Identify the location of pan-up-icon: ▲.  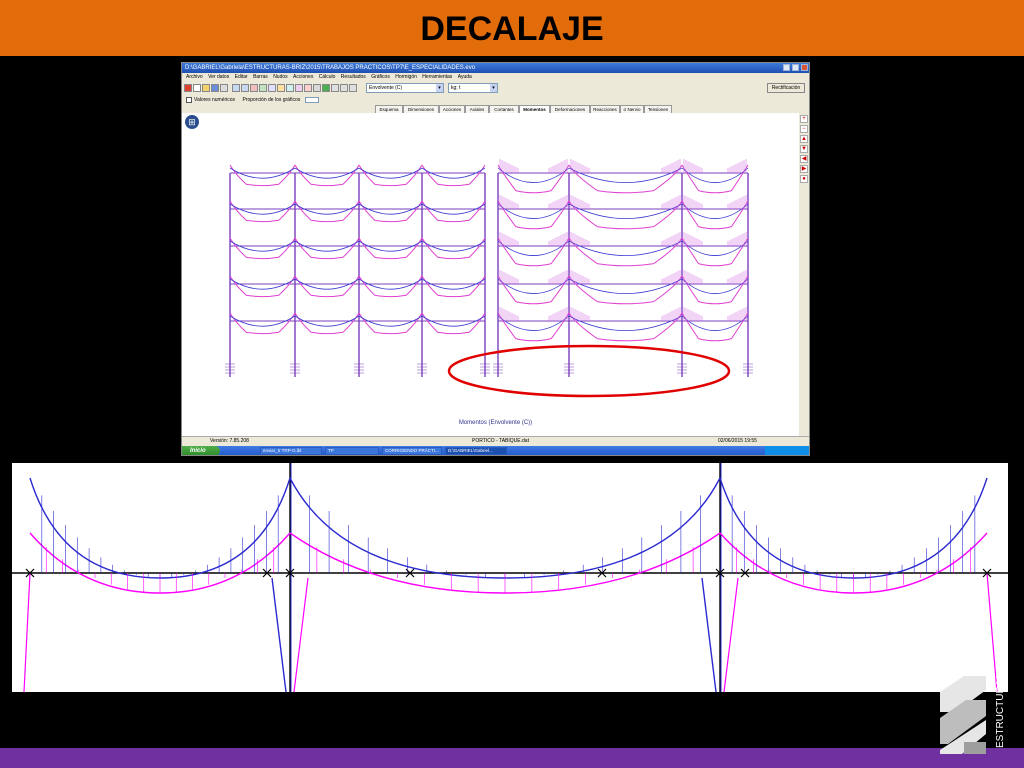
(804, 139).